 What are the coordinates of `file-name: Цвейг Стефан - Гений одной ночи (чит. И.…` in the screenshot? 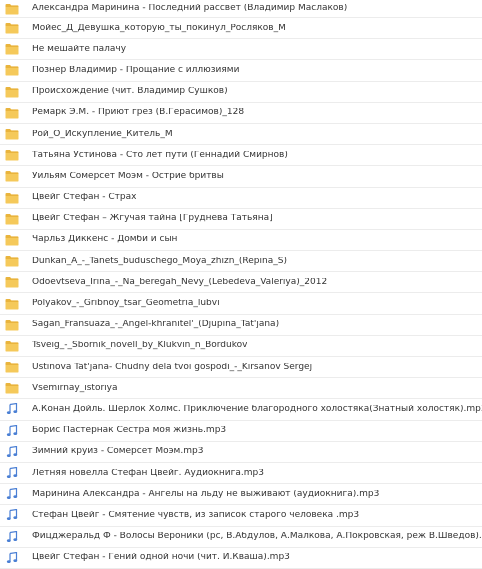 It's located at (161, 558).